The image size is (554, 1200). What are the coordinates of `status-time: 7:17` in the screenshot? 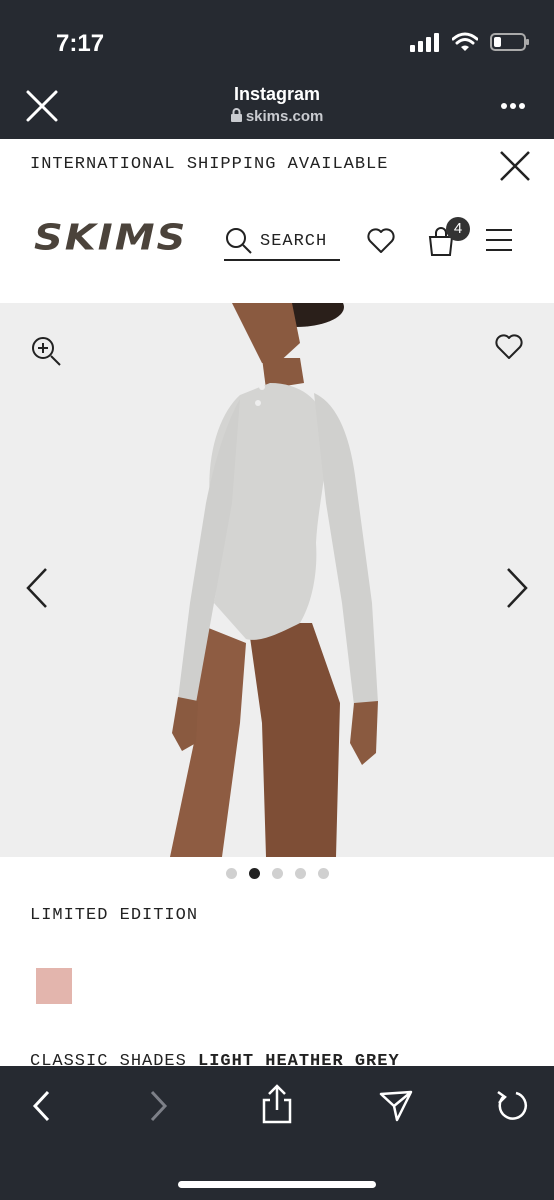 It's located at (80, 43).